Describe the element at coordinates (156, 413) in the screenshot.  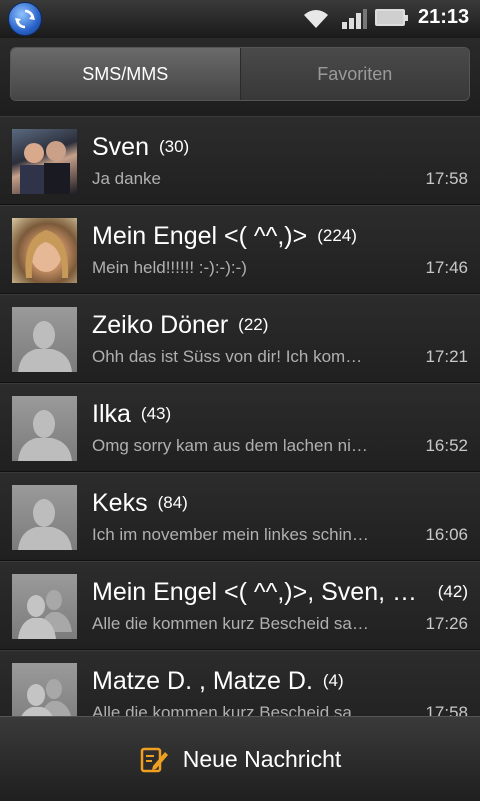
I see `message-count: (43)` at that location.